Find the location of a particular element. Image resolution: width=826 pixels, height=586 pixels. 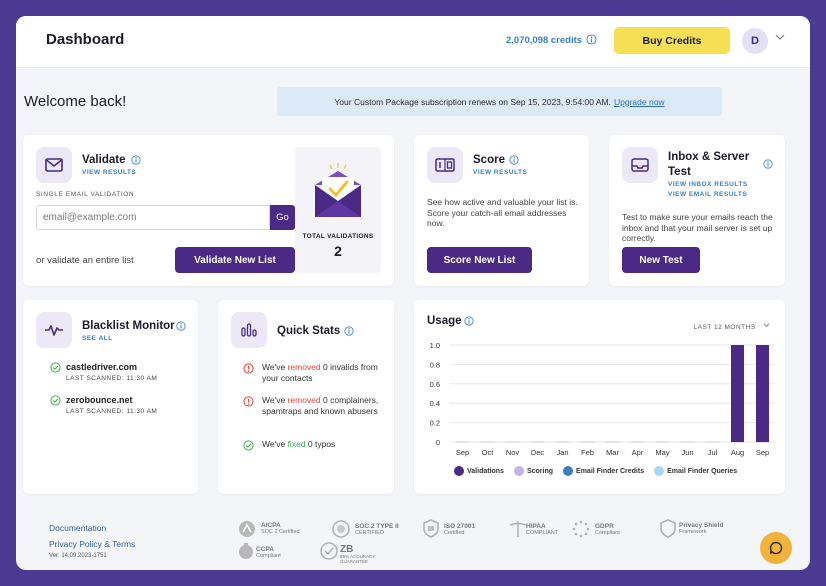

inbox-icon is located at coordinates (640, 165).